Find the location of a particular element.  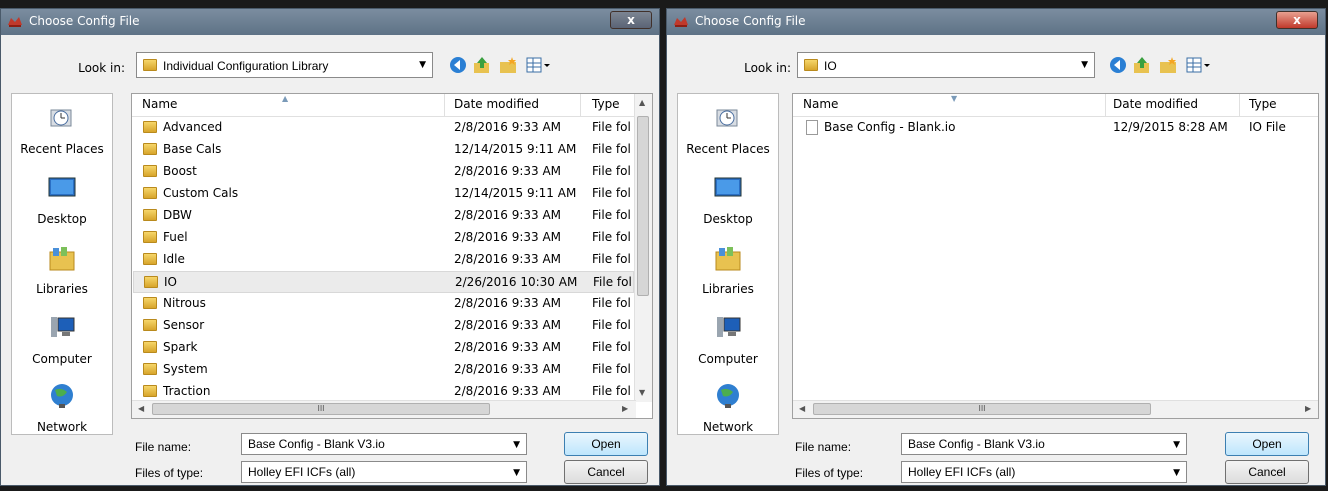

right-place-libraries: Libraries is located at coordinates (728, 270).